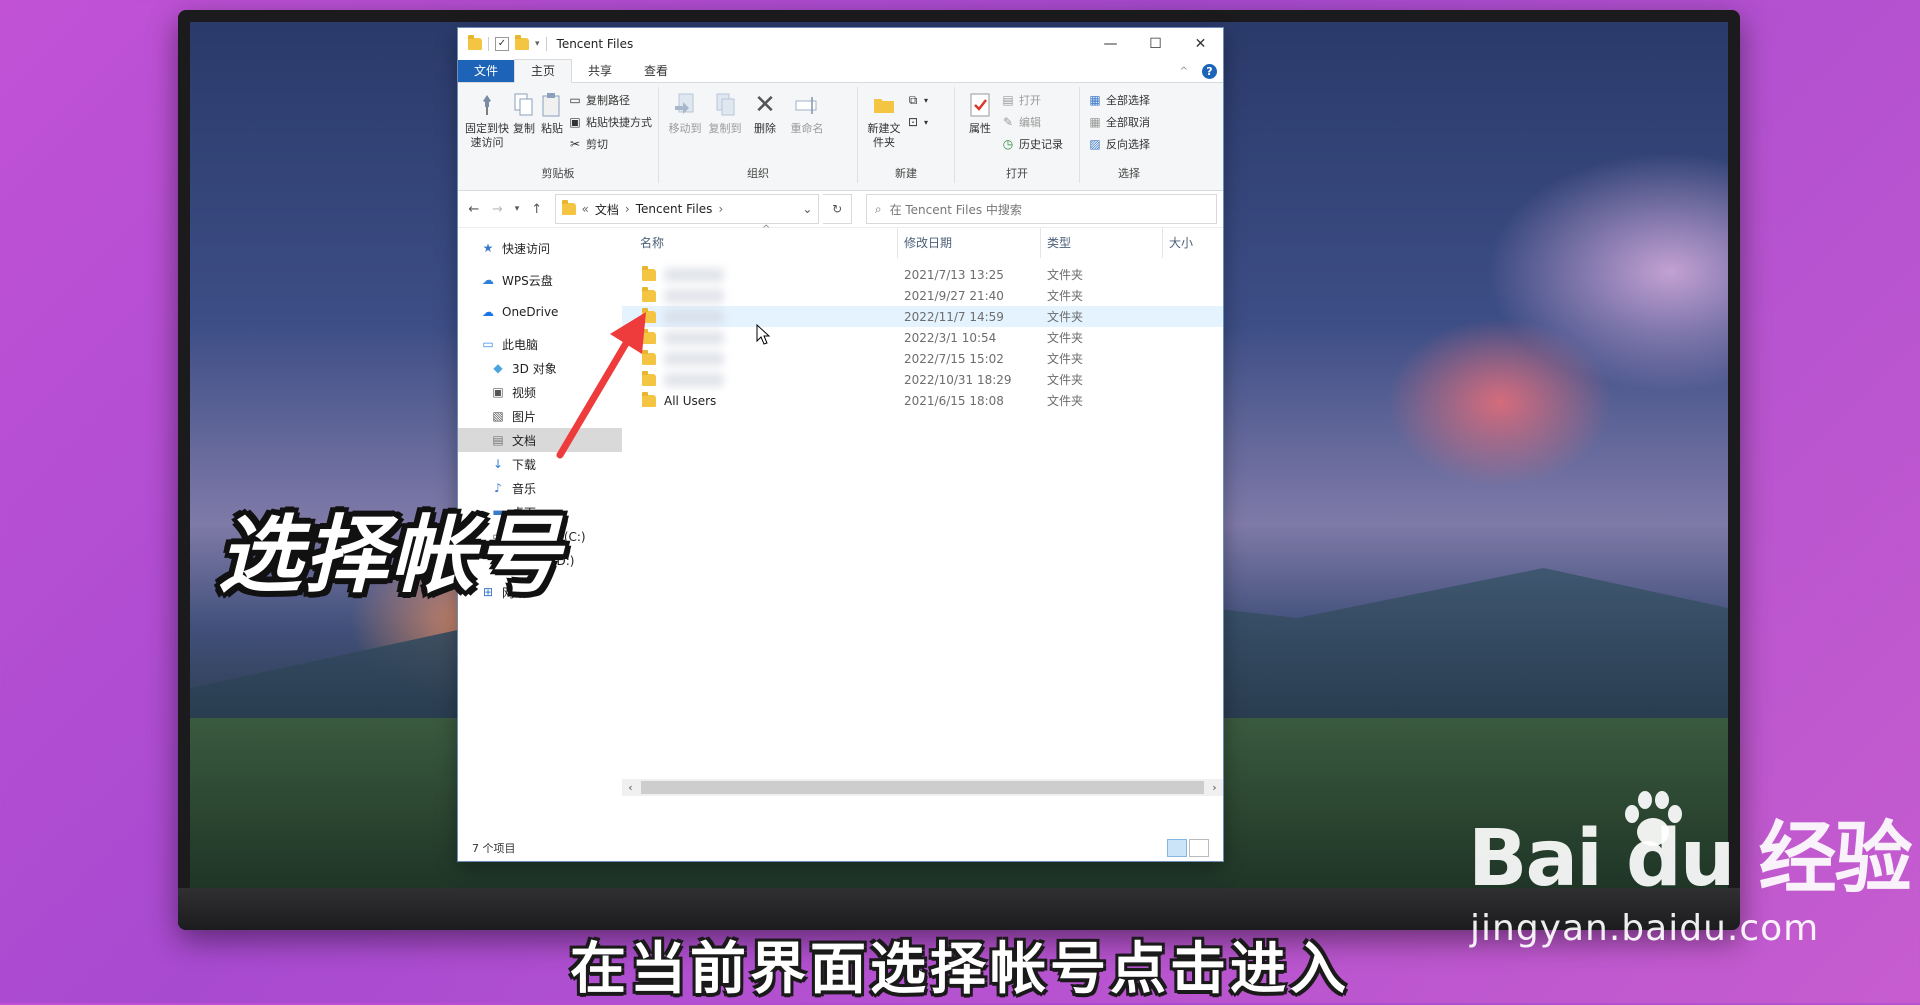  What do you see at coordinates (543, 71) in the screenshot?
I see `tab-home: 主页` at bounding box center [543, 71].